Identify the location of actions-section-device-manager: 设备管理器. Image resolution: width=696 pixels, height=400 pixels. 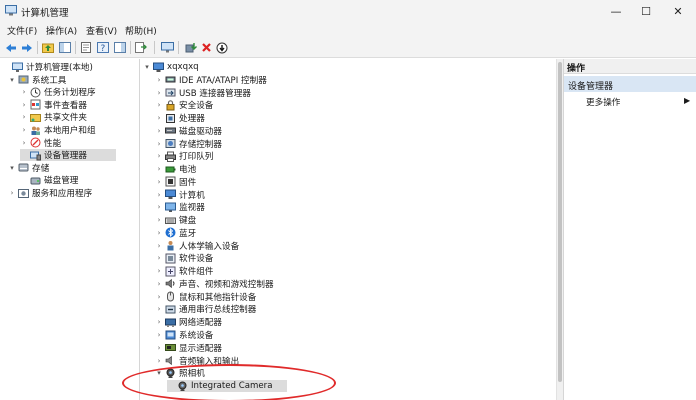
(630, 84).